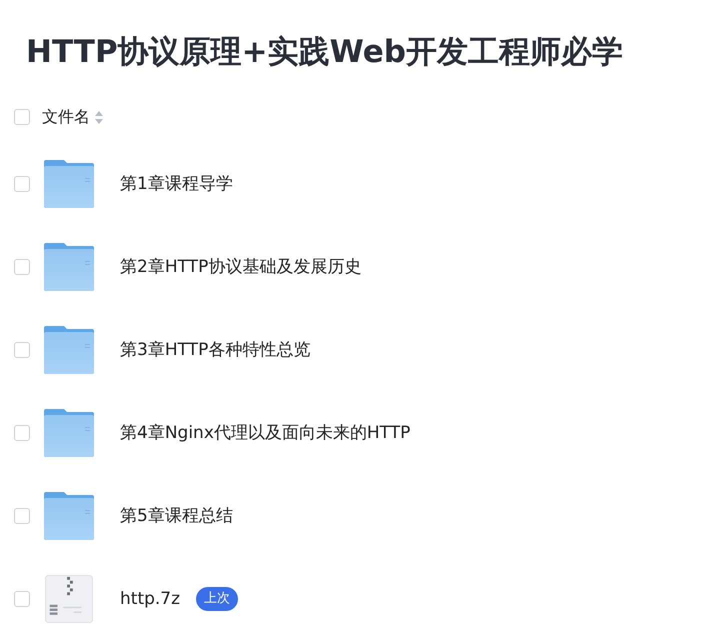 The height and width of the screenshot is (642, 720). What do you see at coordinates (66, 117) in the screenshot?
I see `name-column-header: 文件名` at bounding box center [66, 117].